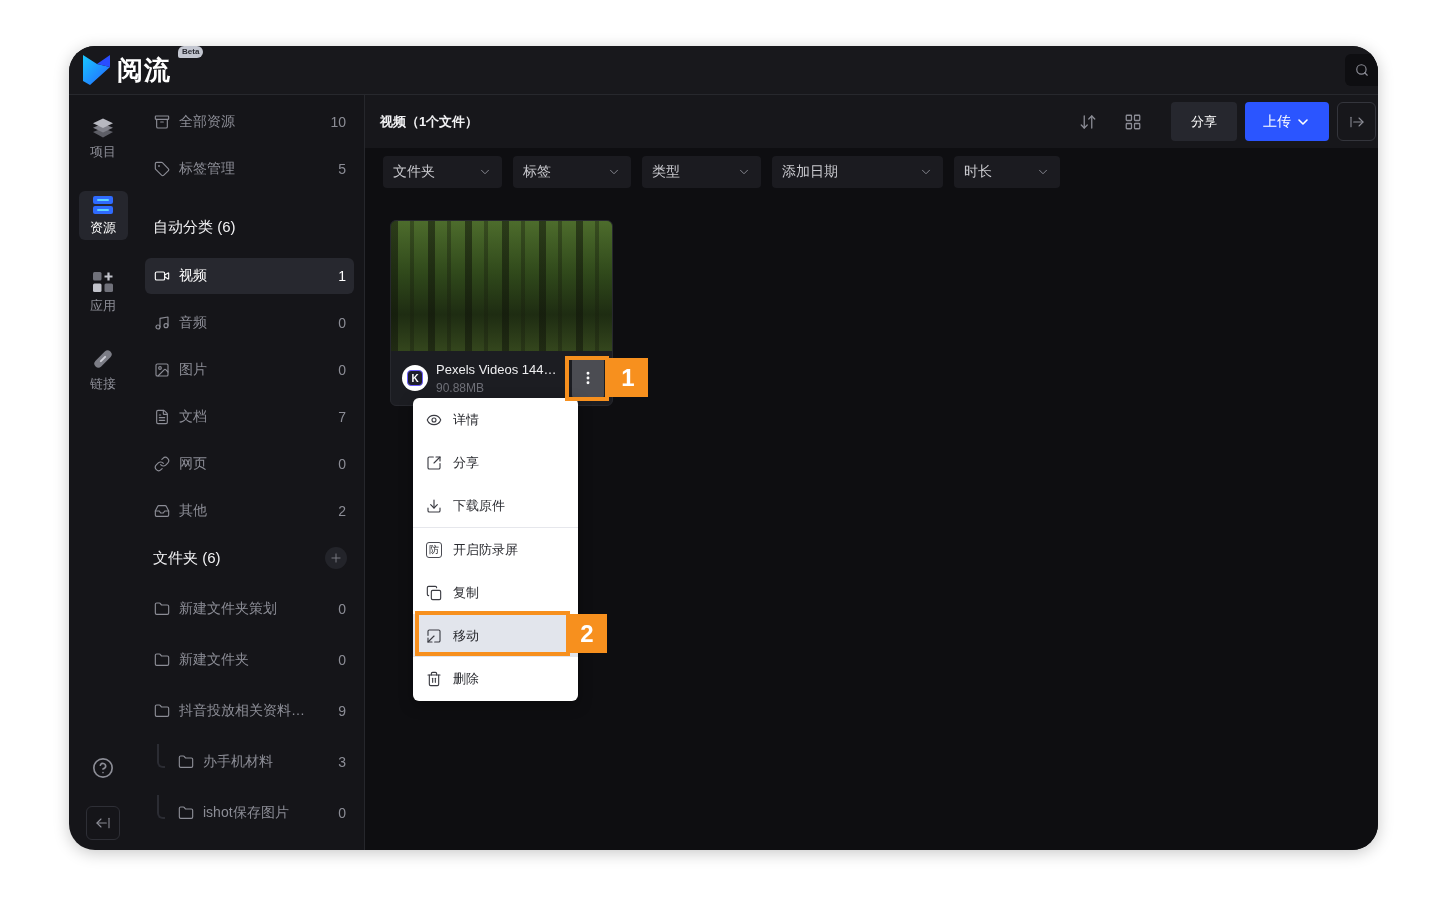 The width and height of the screenshot is (1440, 900). What do you see at coordinates (336, 558) in the screenshot?
I see `plus-icon` at bounding box center [336, 558].